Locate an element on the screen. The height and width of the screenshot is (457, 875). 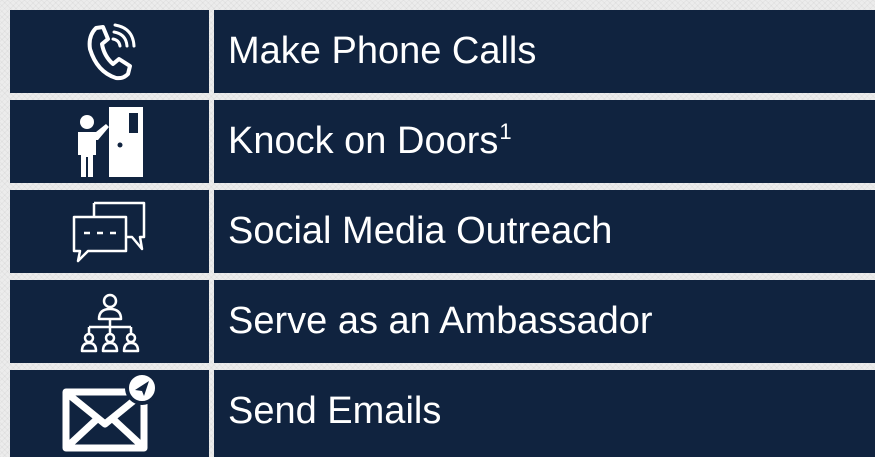
item-label: Serve as an Ambassador is located at coordinates (440, 321).